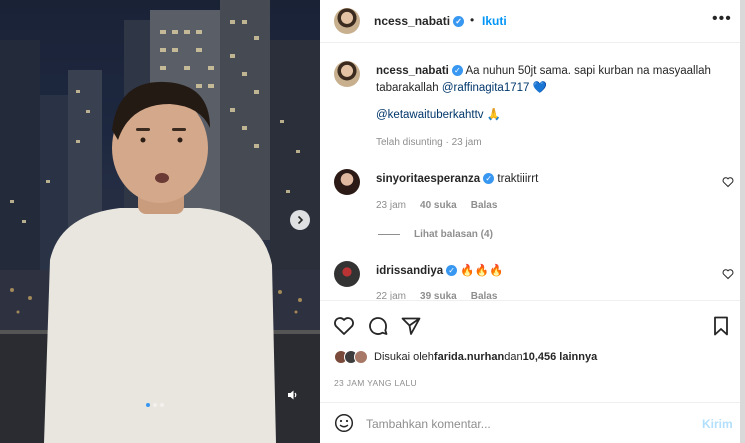  What do you see at coordinates (539, 88) in the screenshot?
I see `blue-heart-emoji: 💙` at bounding box center [539, 88].